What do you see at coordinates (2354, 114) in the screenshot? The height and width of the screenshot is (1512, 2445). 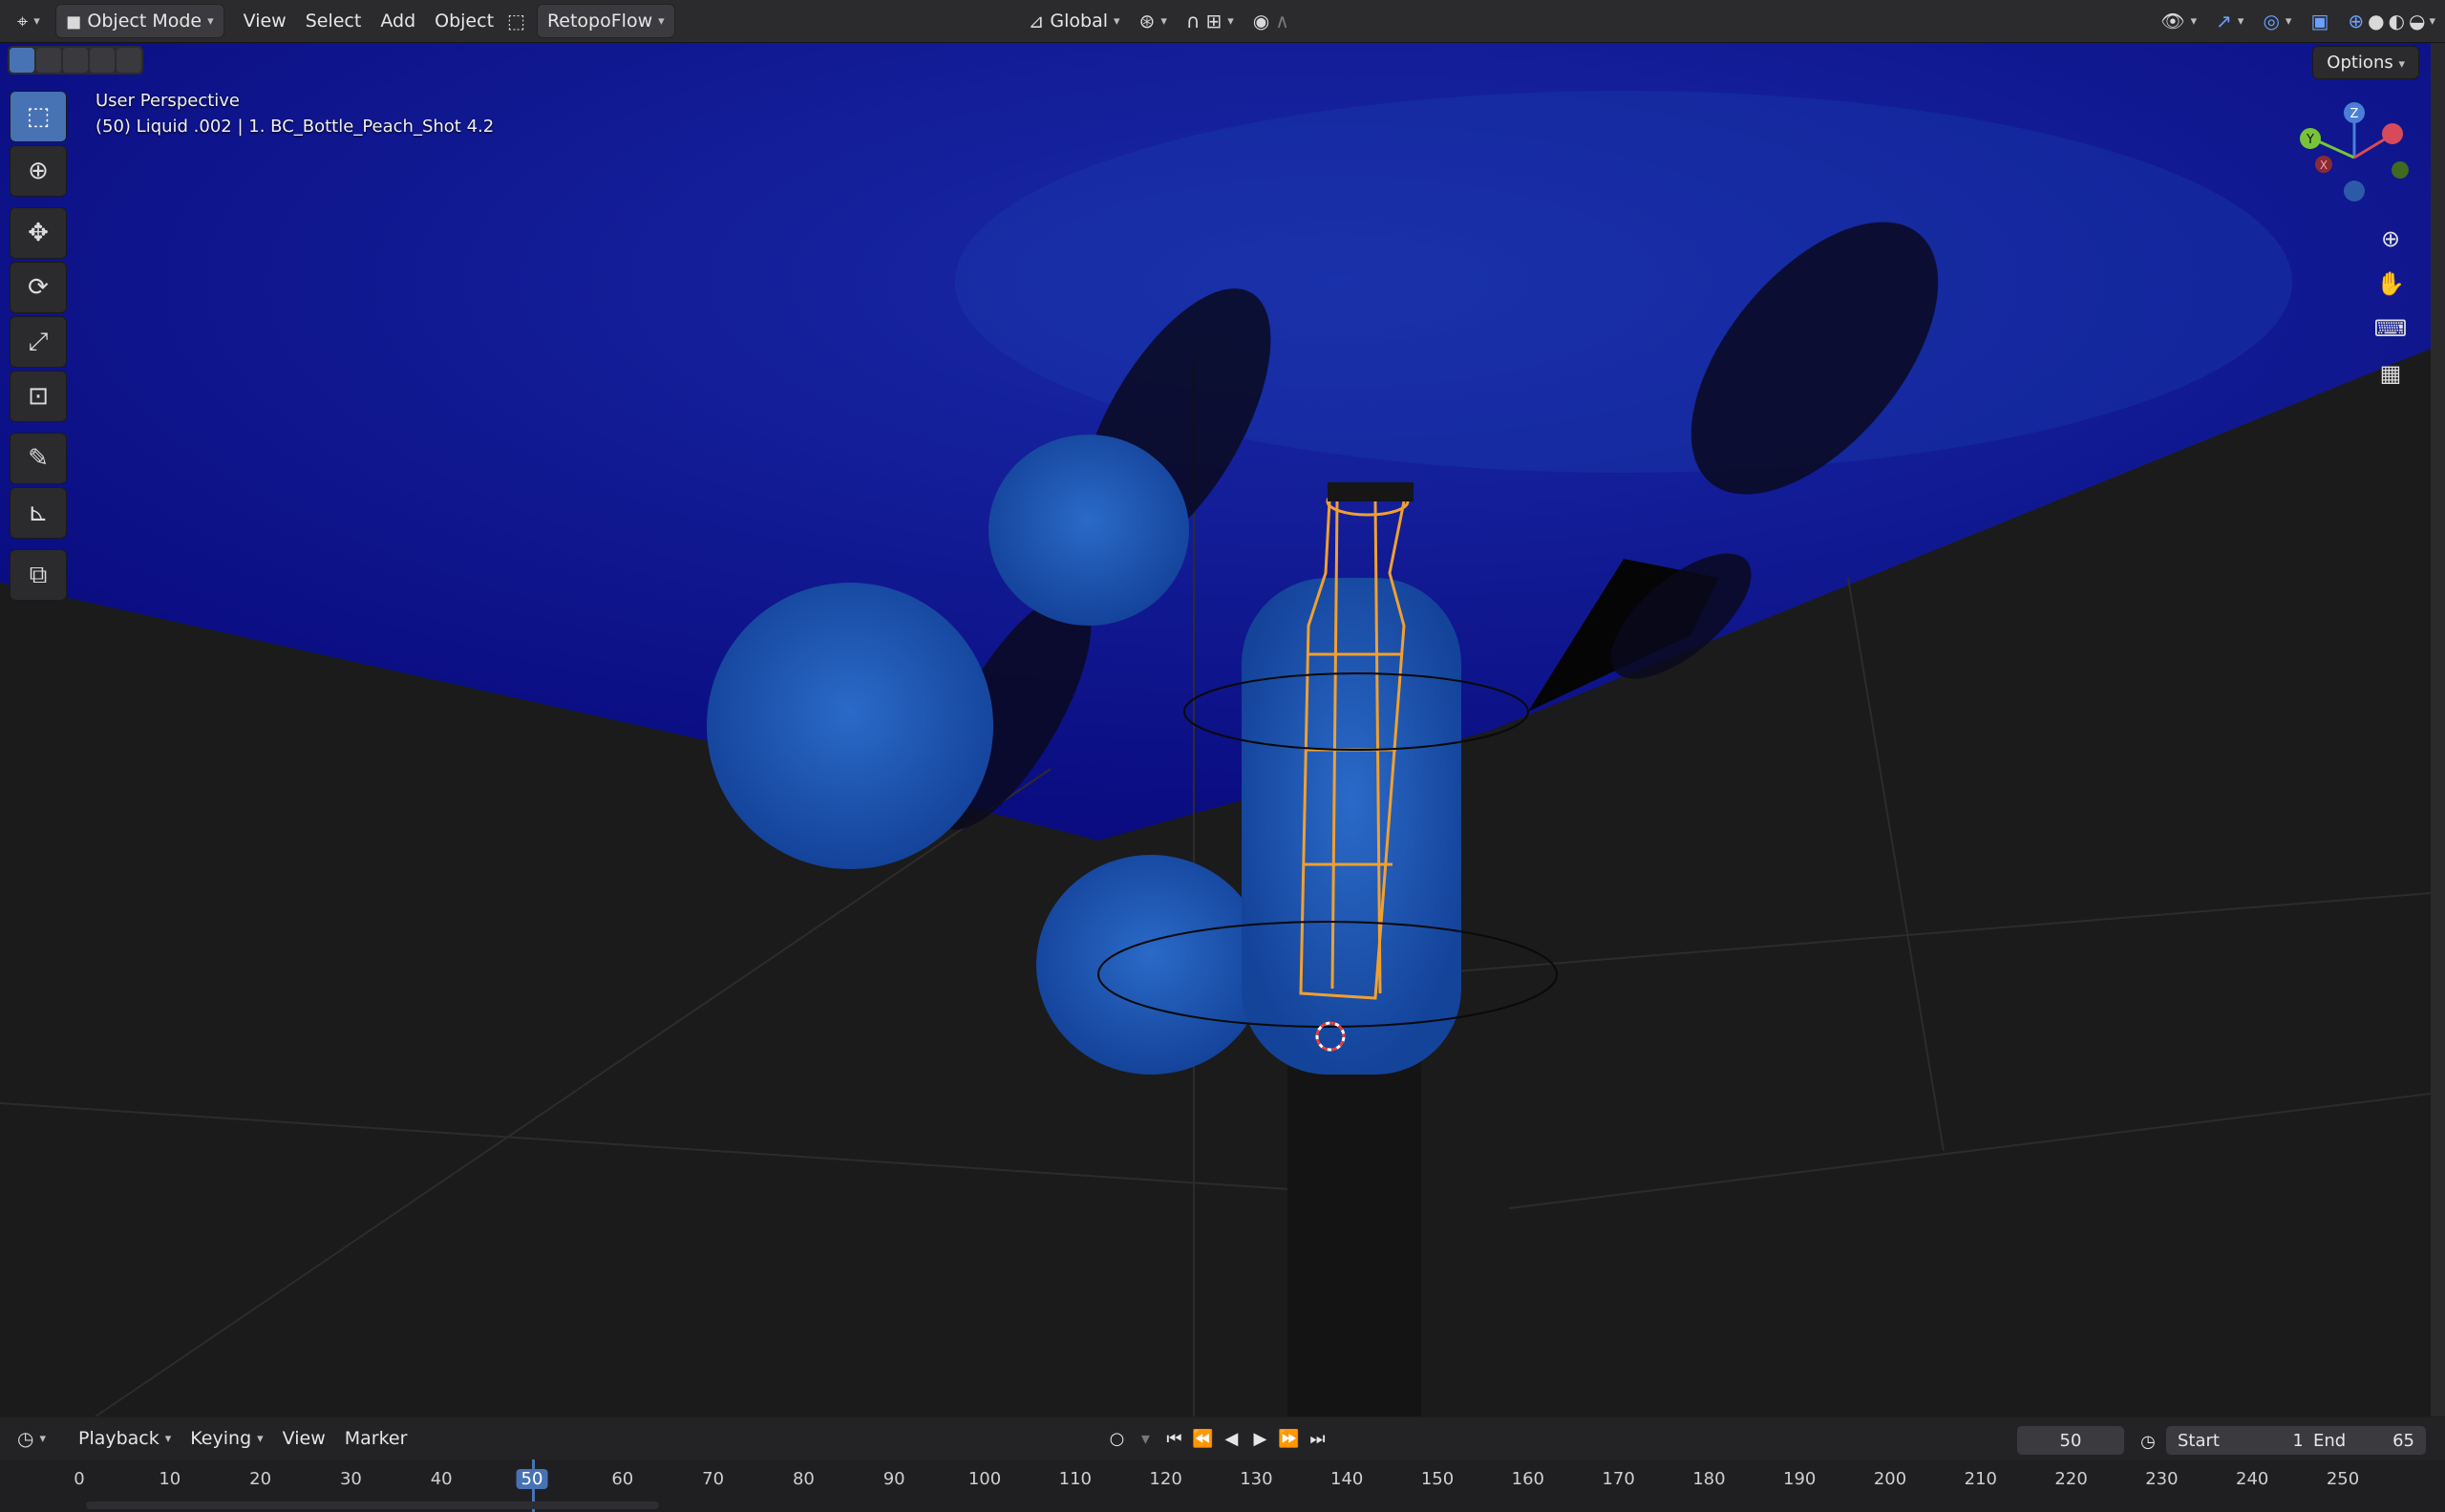 I see `gizmo-z-label: Z` at bounding box center [2354, 114].